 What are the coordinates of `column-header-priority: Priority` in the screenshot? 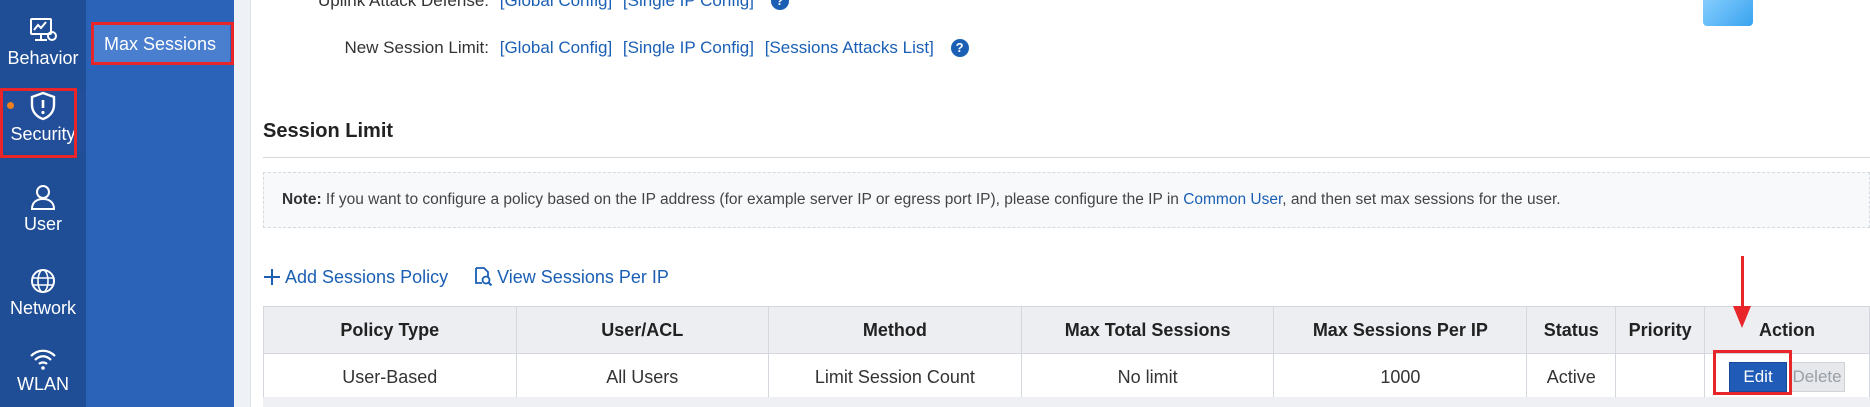 It's located at (1660, 330).